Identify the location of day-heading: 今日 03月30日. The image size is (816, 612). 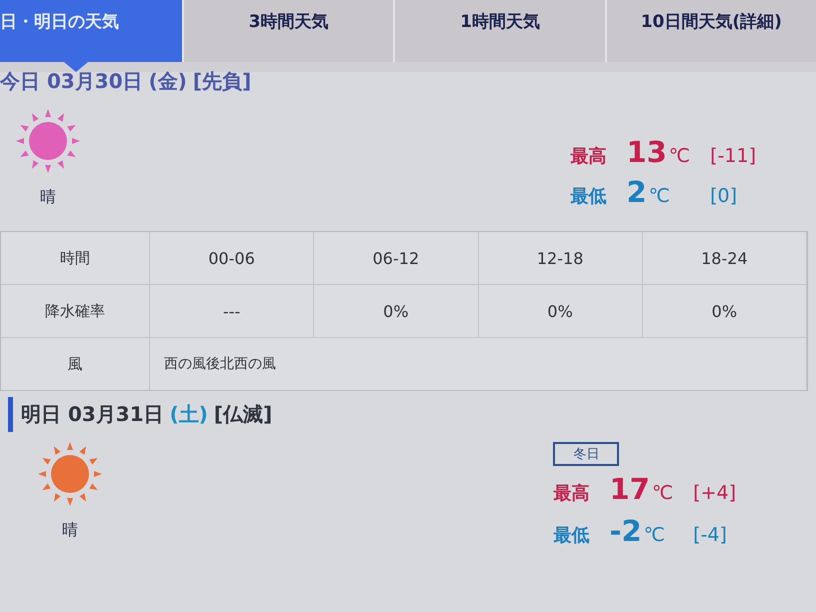
(71, 81).